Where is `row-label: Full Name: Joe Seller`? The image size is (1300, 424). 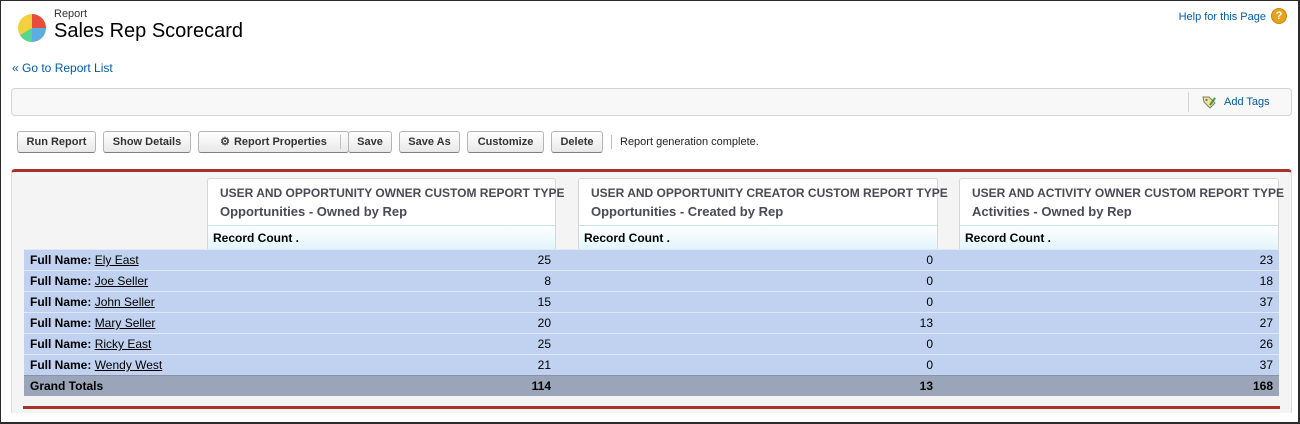 row-label: Full Name: Joe Seller is located at coordinates (89, 281).